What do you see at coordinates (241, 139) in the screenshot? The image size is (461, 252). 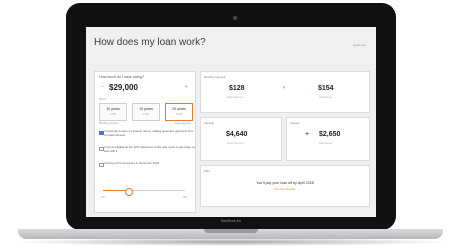 I see `savings-card: Savings $4,640 saved over term` at bounding box center [241, 139].